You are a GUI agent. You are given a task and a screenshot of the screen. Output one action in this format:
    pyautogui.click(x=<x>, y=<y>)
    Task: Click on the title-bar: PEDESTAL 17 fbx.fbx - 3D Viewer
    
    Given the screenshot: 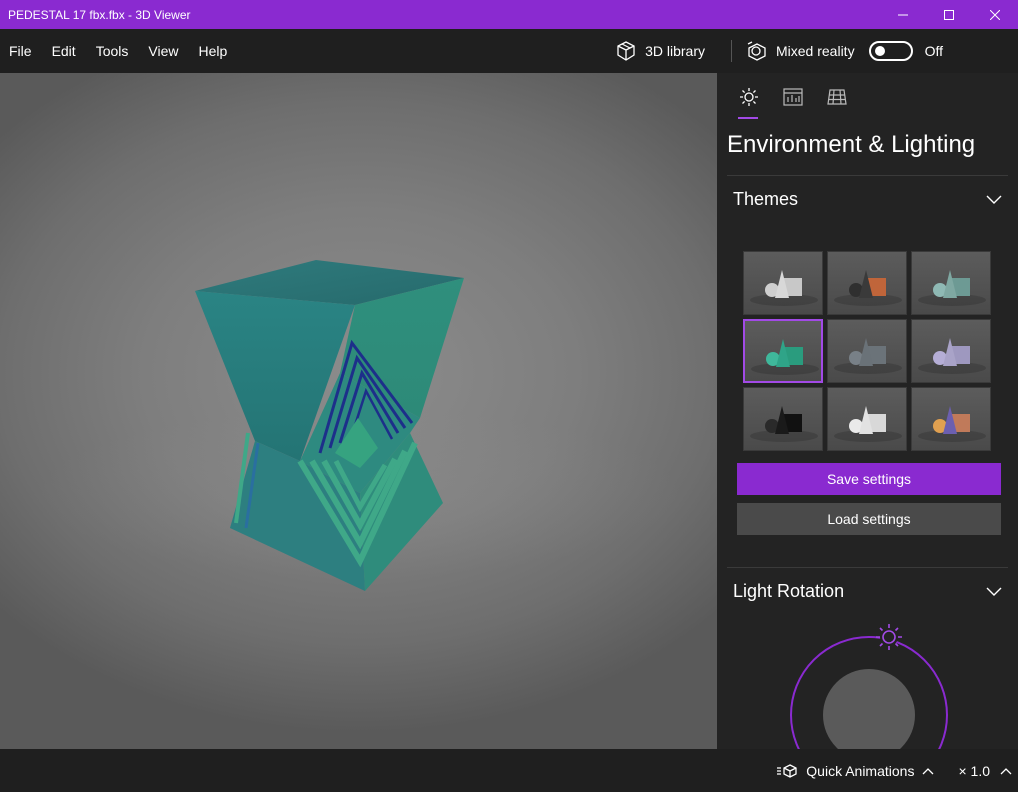 What is the action you would take?
    pyautogui.click(x=509, y=14)
    